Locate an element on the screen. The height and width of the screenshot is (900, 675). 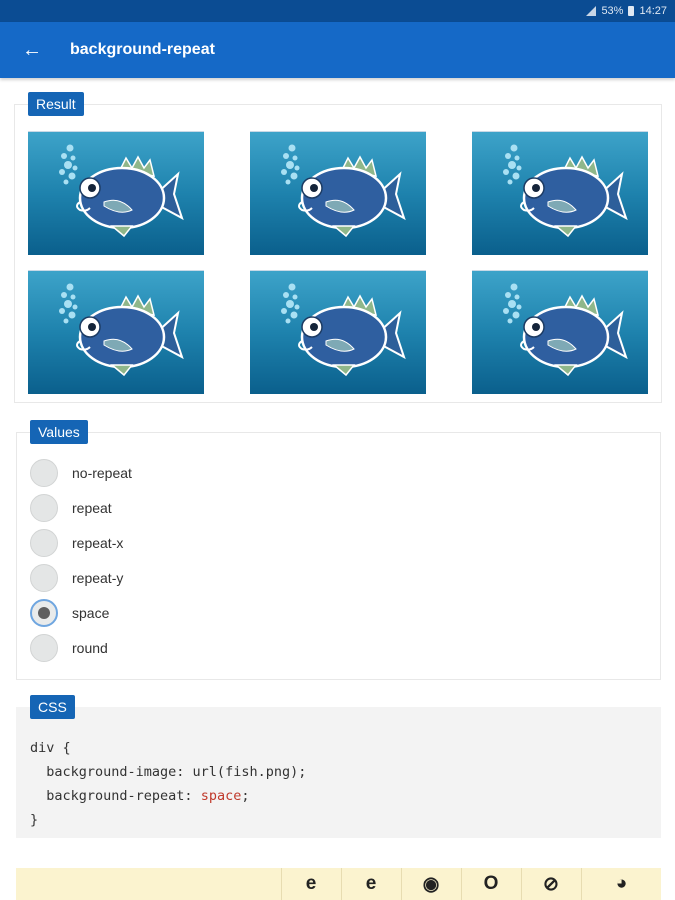
firefox-icon: ◕ is located at coordinates (621, 884).